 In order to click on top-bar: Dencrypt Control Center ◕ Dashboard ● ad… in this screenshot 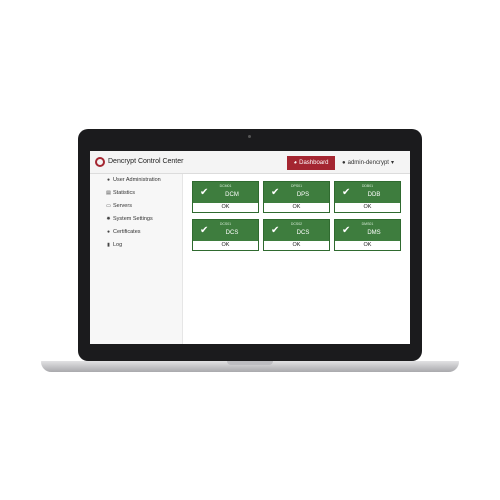, I will do `click(250, 162)`.